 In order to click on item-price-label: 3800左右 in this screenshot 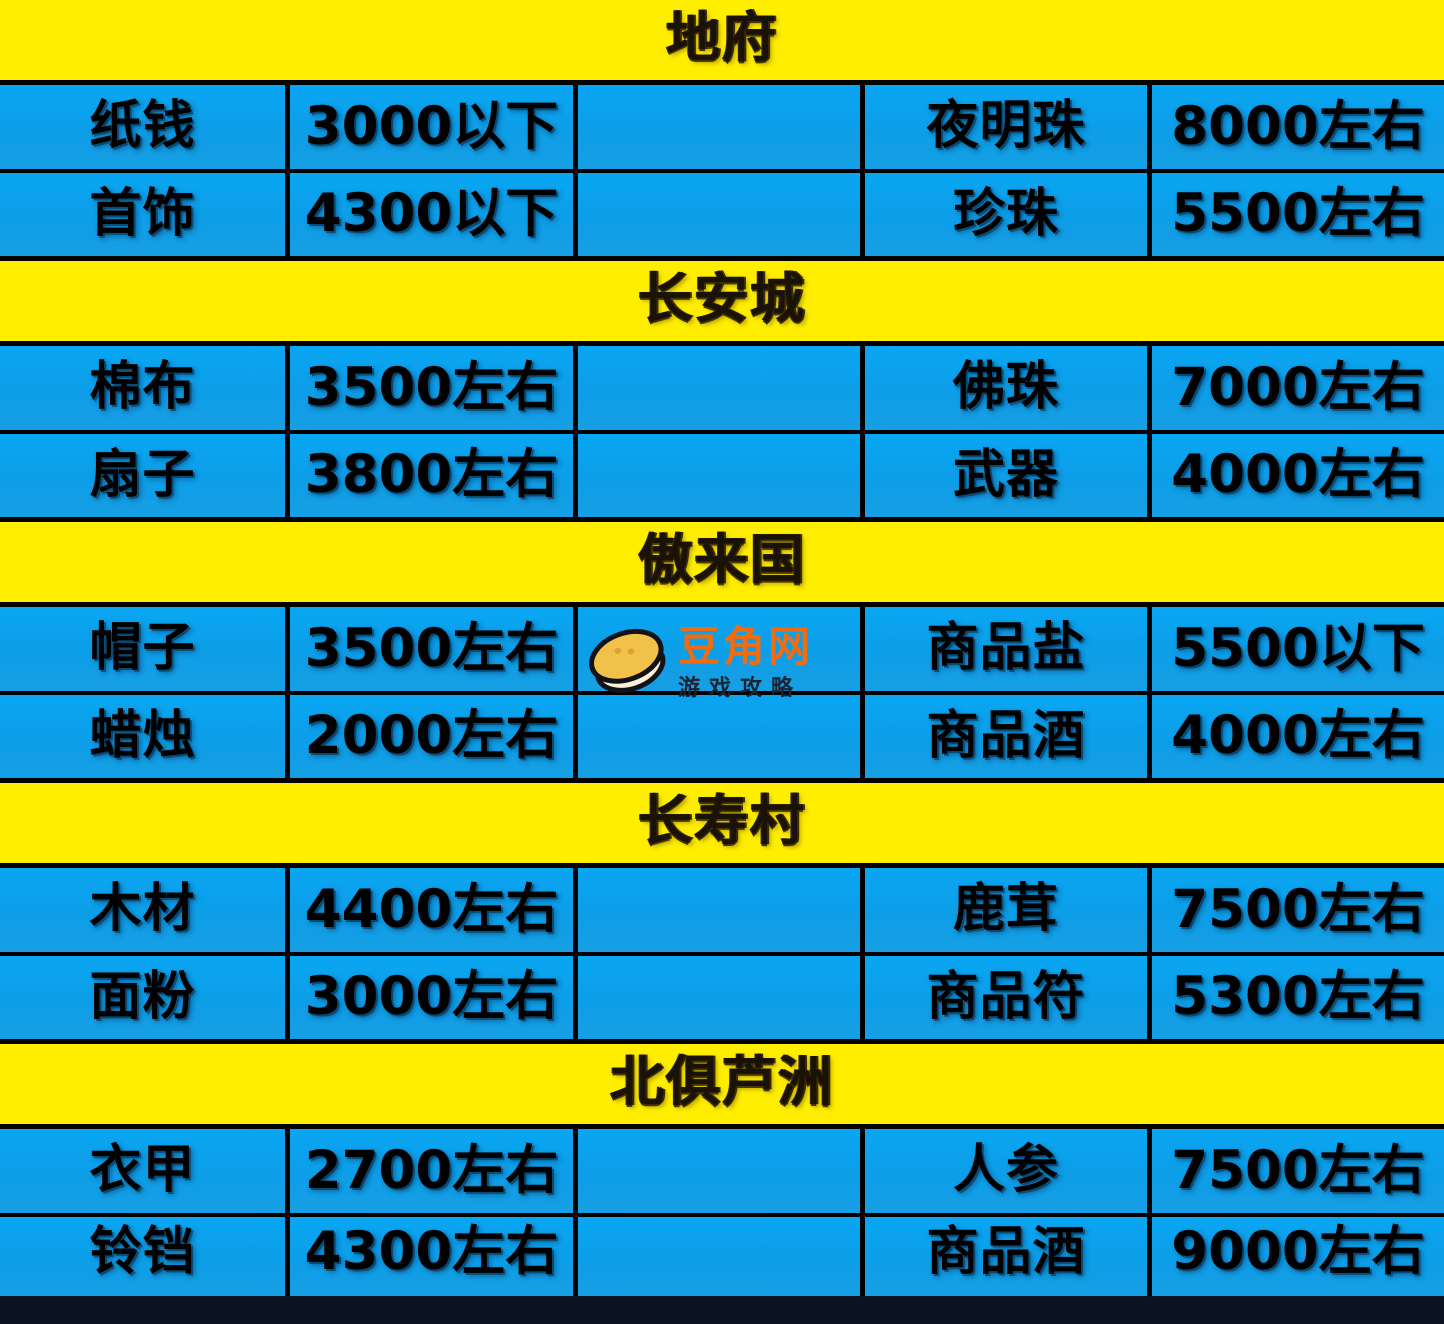, I will do `click(431, 474)`.